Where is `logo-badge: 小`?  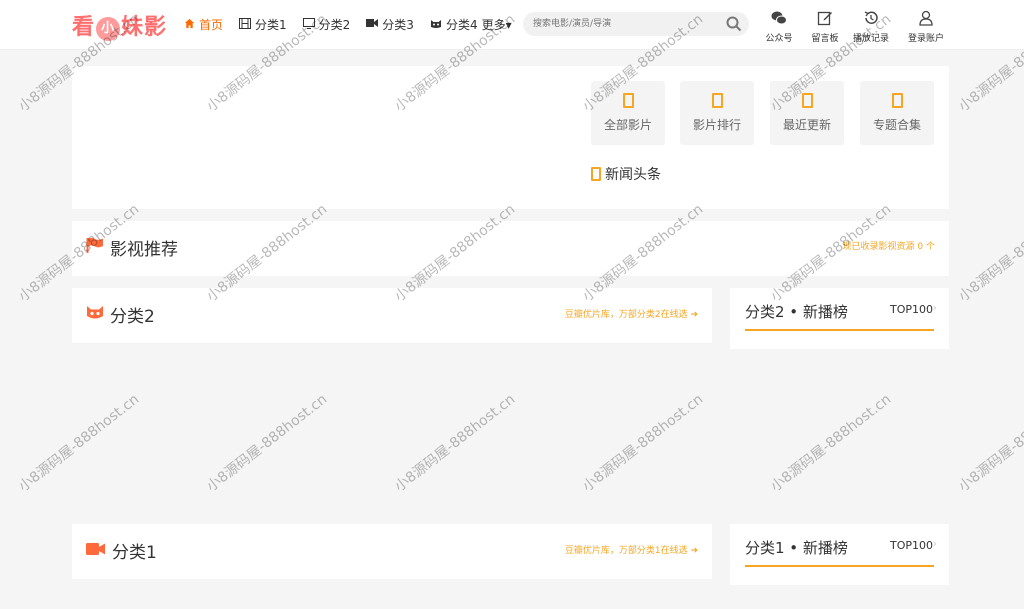 logo-badge: 小 is located at coordinates (108, 29).